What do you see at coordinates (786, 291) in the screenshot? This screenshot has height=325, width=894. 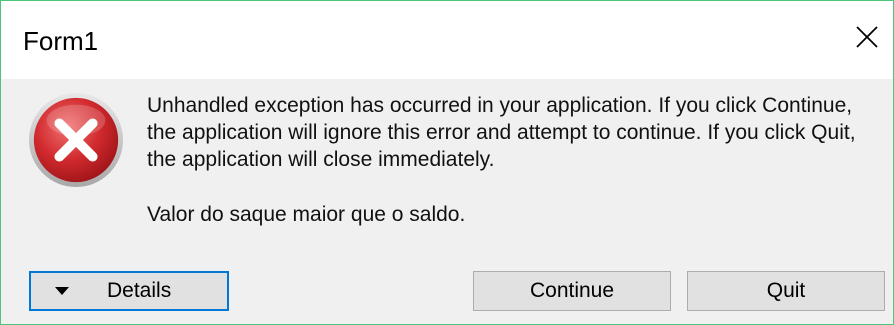 I see `quit-button: Quit` at bounding box center [786, 291].